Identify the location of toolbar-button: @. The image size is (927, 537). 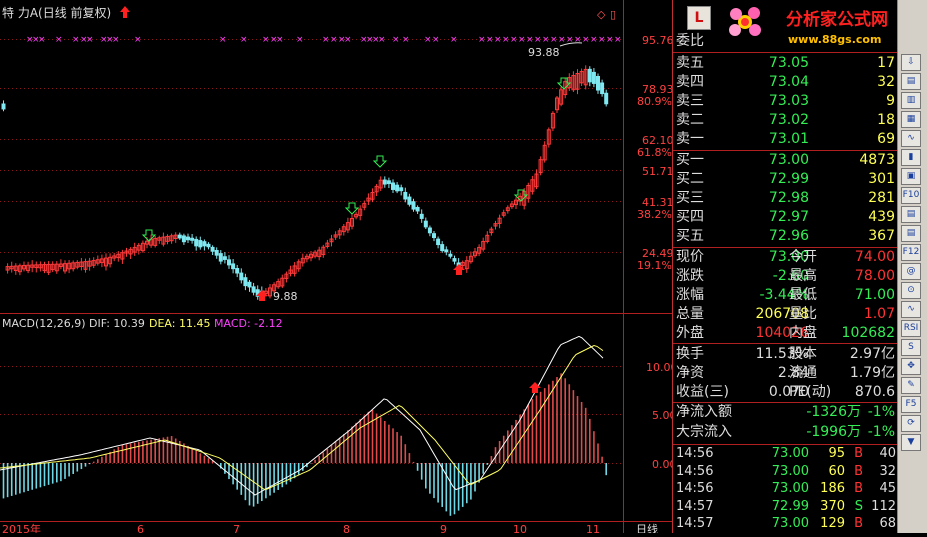
(911, 271).